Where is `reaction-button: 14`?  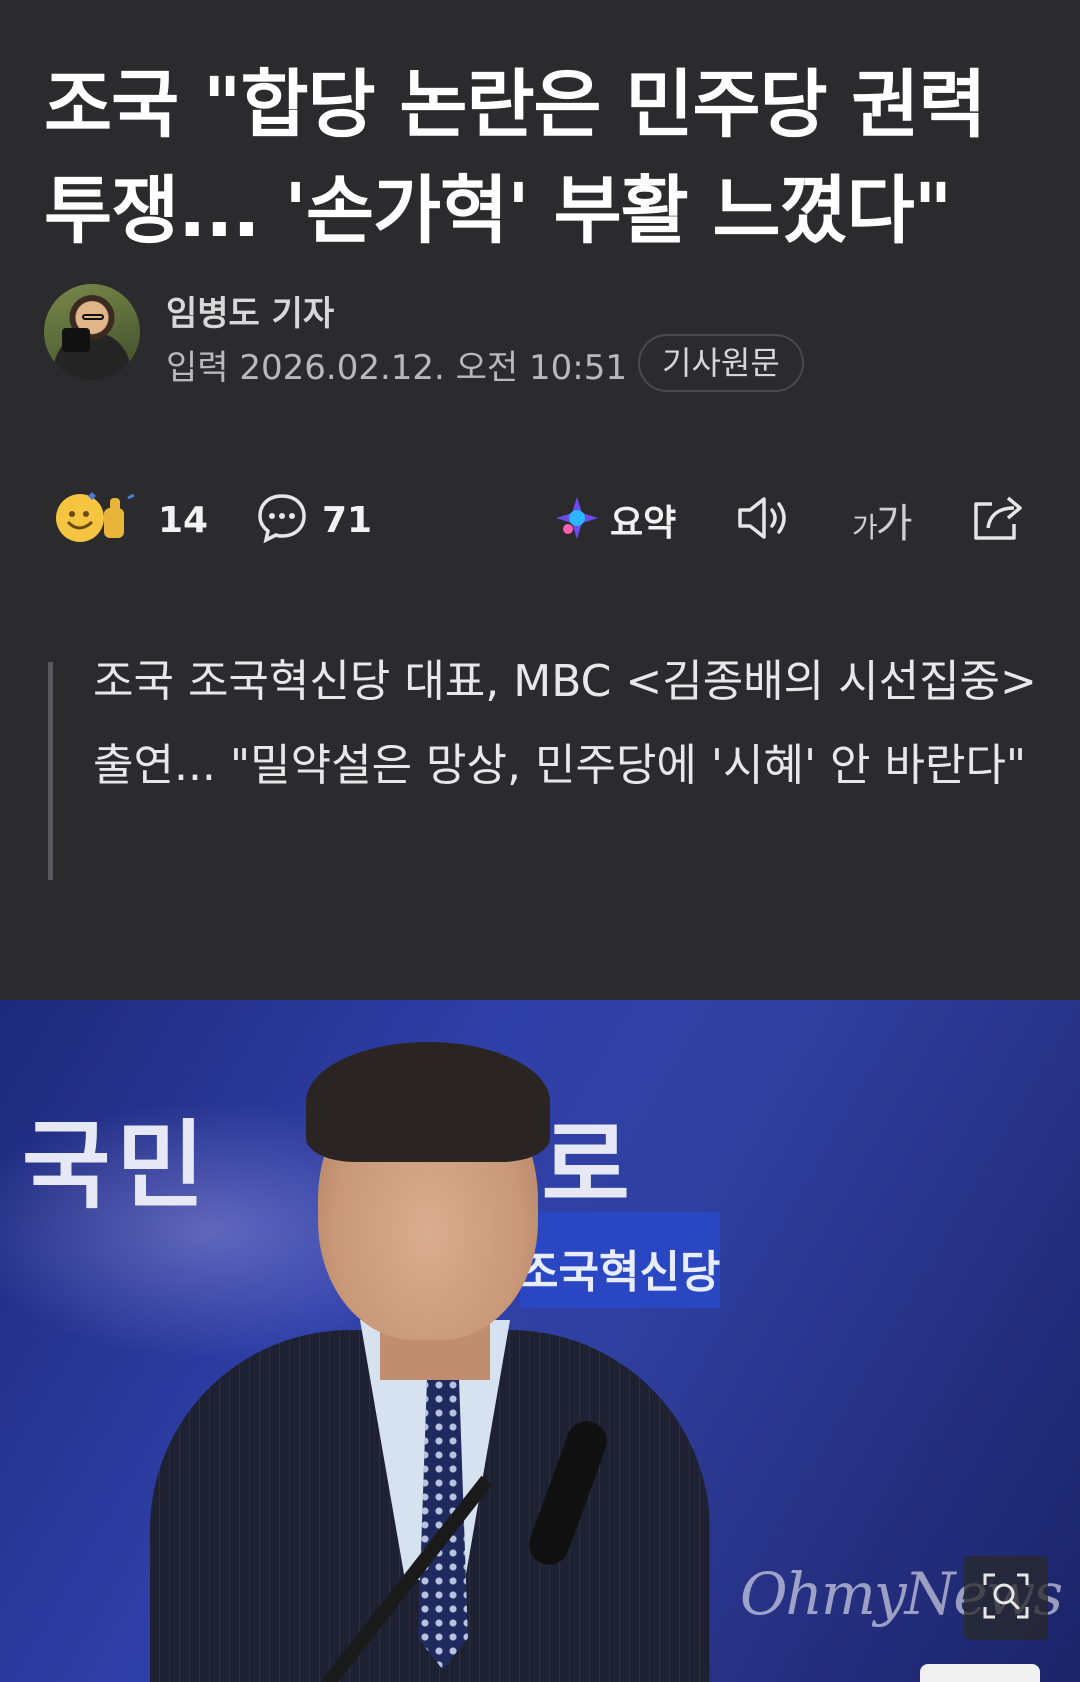
reaction-button: 14 is located at coordinates (130, 520).